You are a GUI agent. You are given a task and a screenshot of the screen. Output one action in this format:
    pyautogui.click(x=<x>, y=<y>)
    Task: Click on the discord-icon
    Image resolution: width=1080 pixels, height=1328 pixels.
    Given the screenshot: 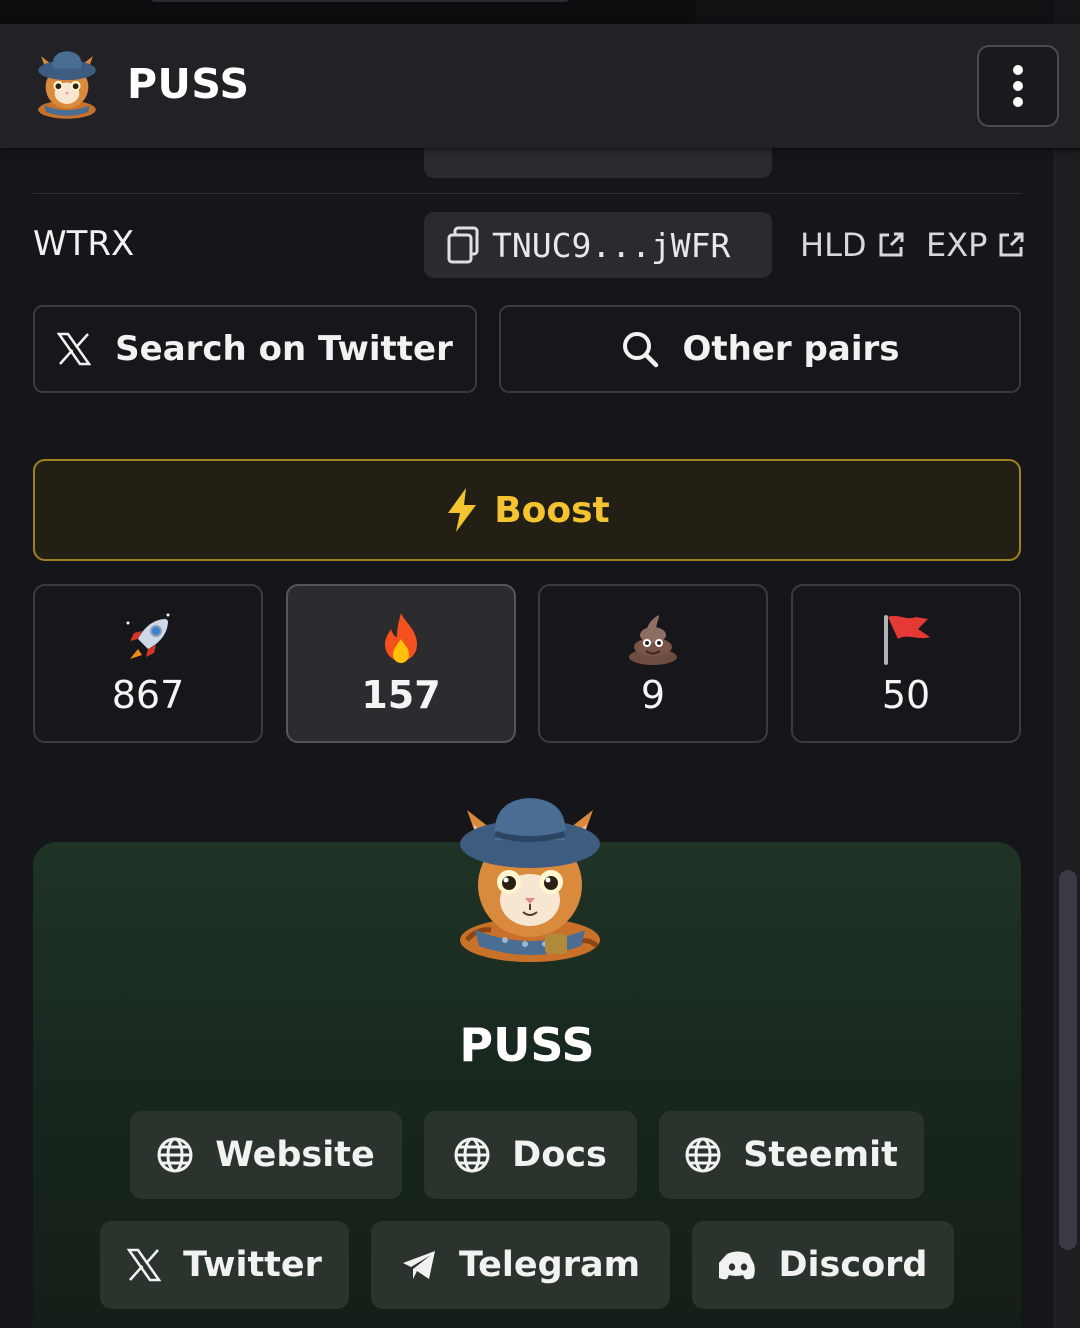 What is the action you would take?
    pyautogui.click(x=736, y=1265)
    